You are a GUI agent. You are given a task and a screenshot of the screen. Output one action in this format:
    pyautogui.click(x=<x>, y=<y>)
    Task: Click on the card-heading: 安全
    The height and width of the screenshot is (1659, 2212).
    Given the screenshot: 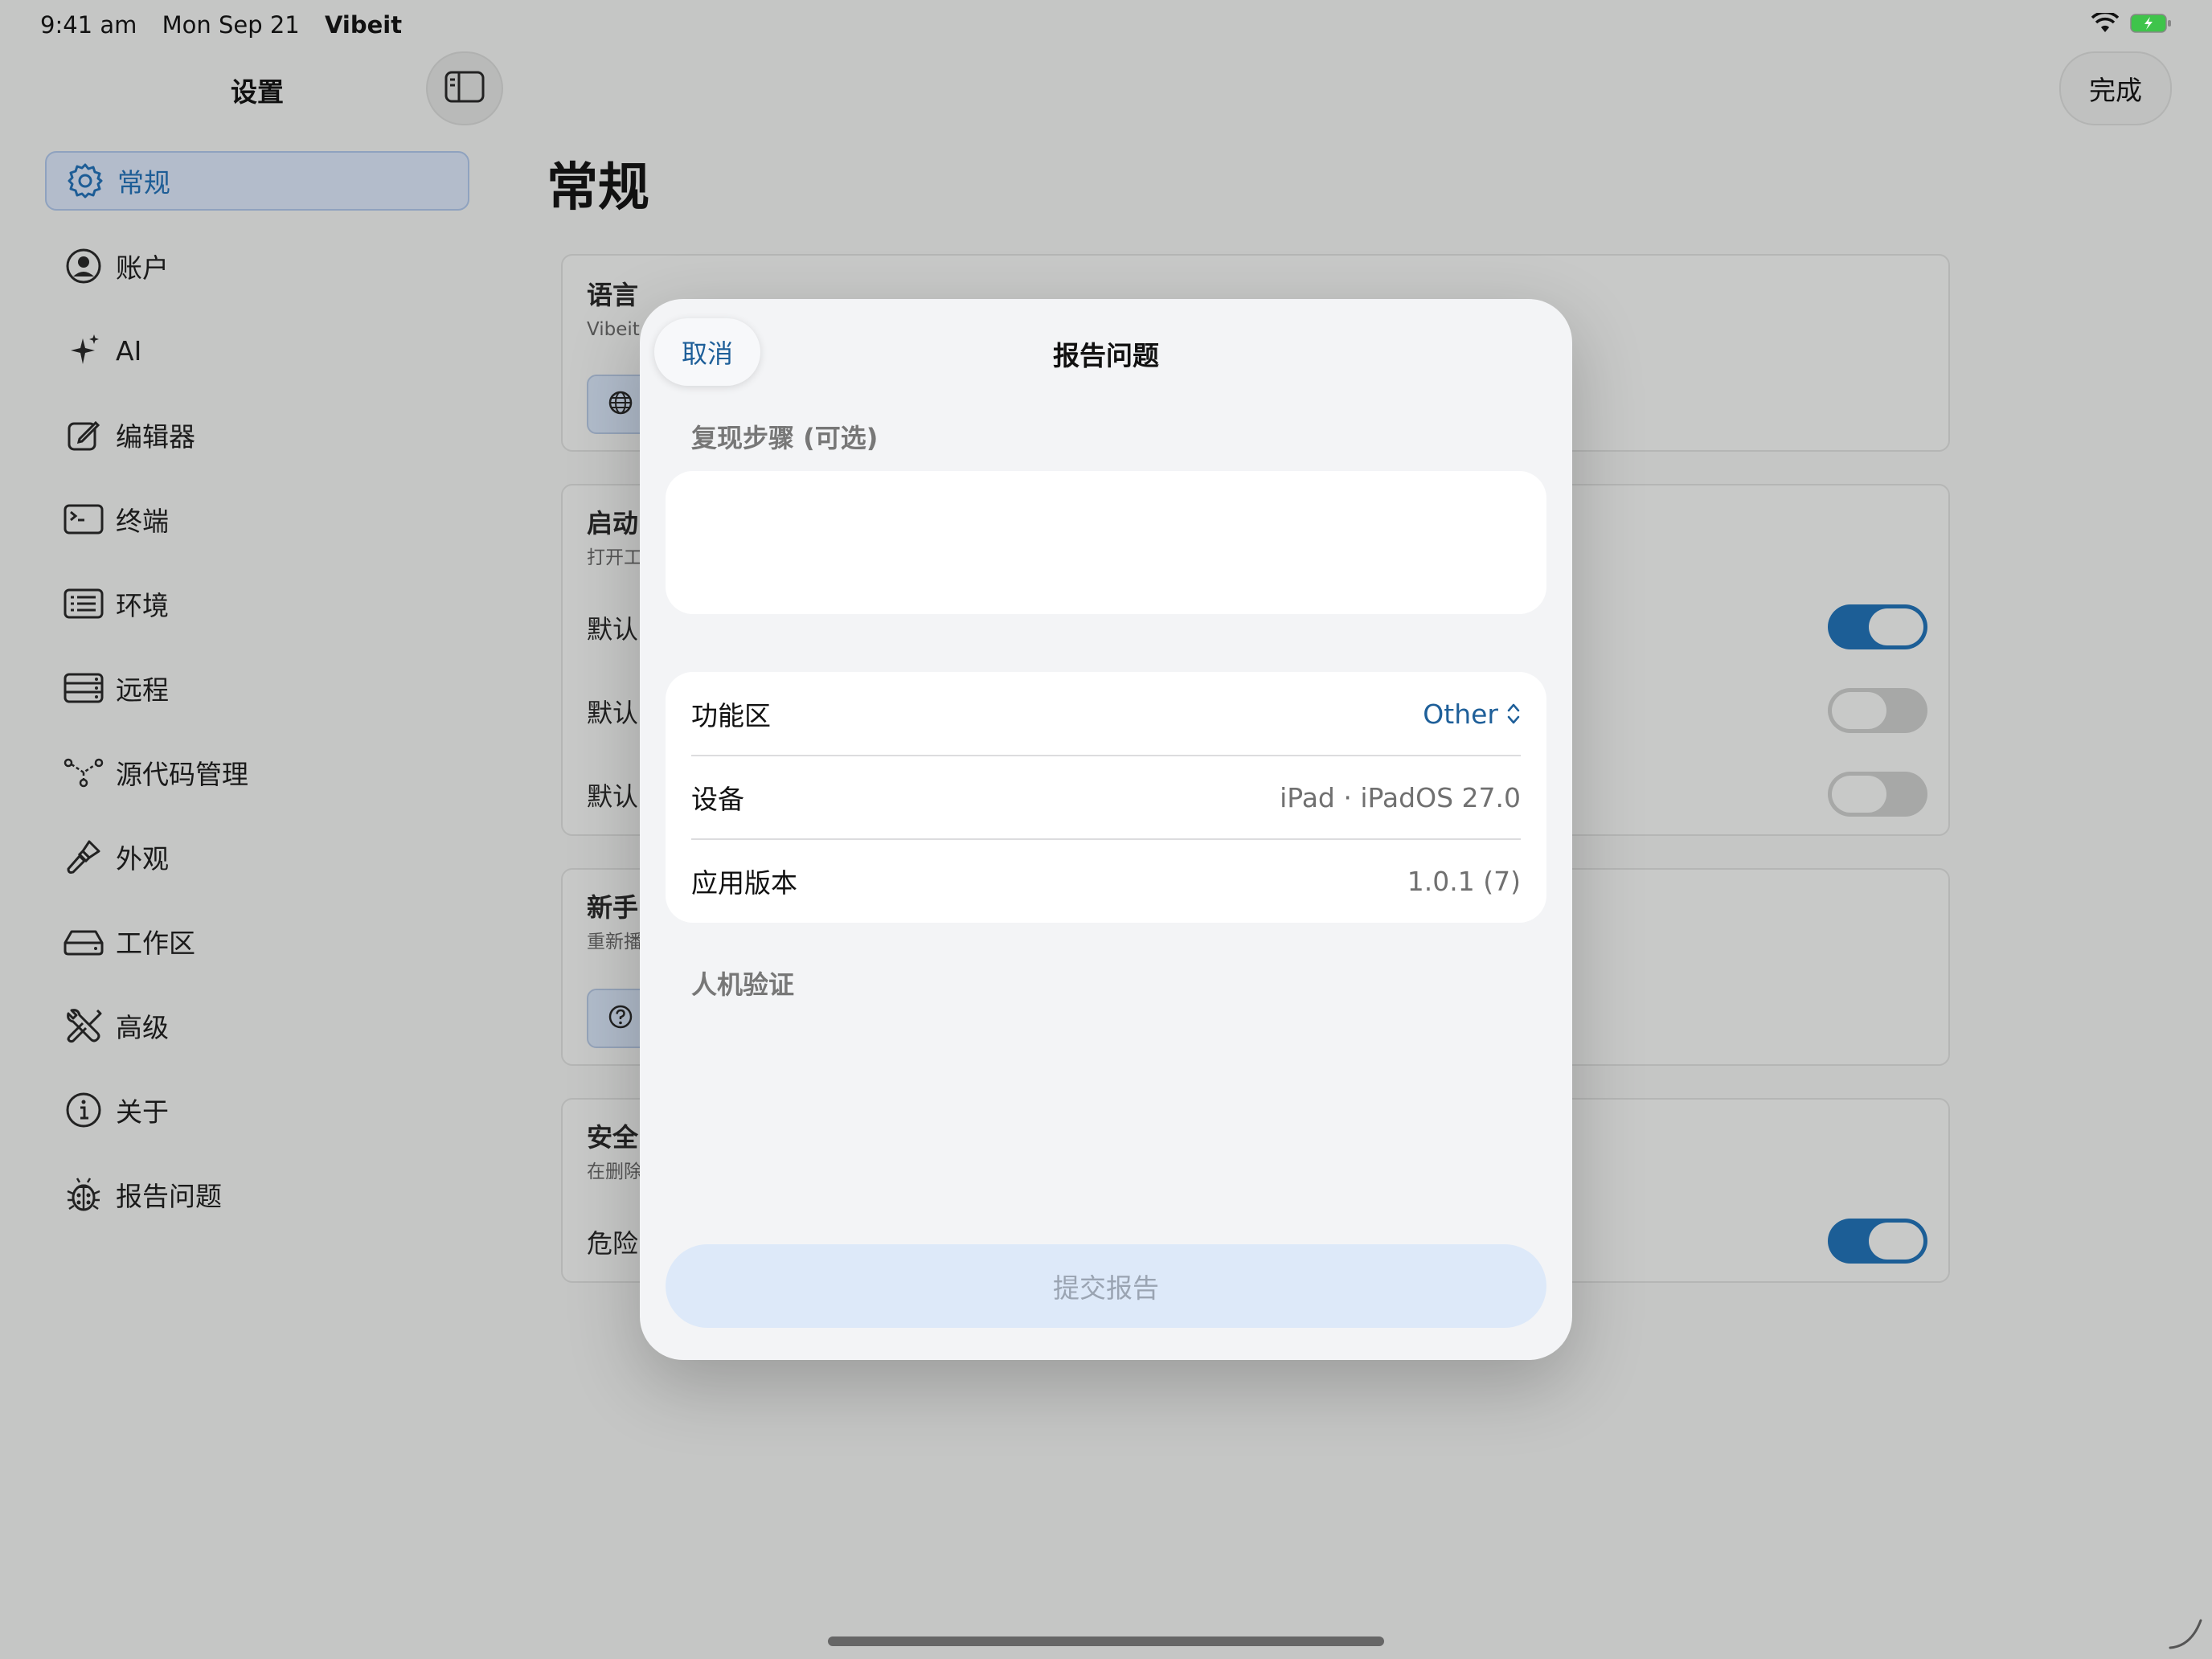 What is the action you would take?
    pyautogui.click(x=613, y=1137)
    